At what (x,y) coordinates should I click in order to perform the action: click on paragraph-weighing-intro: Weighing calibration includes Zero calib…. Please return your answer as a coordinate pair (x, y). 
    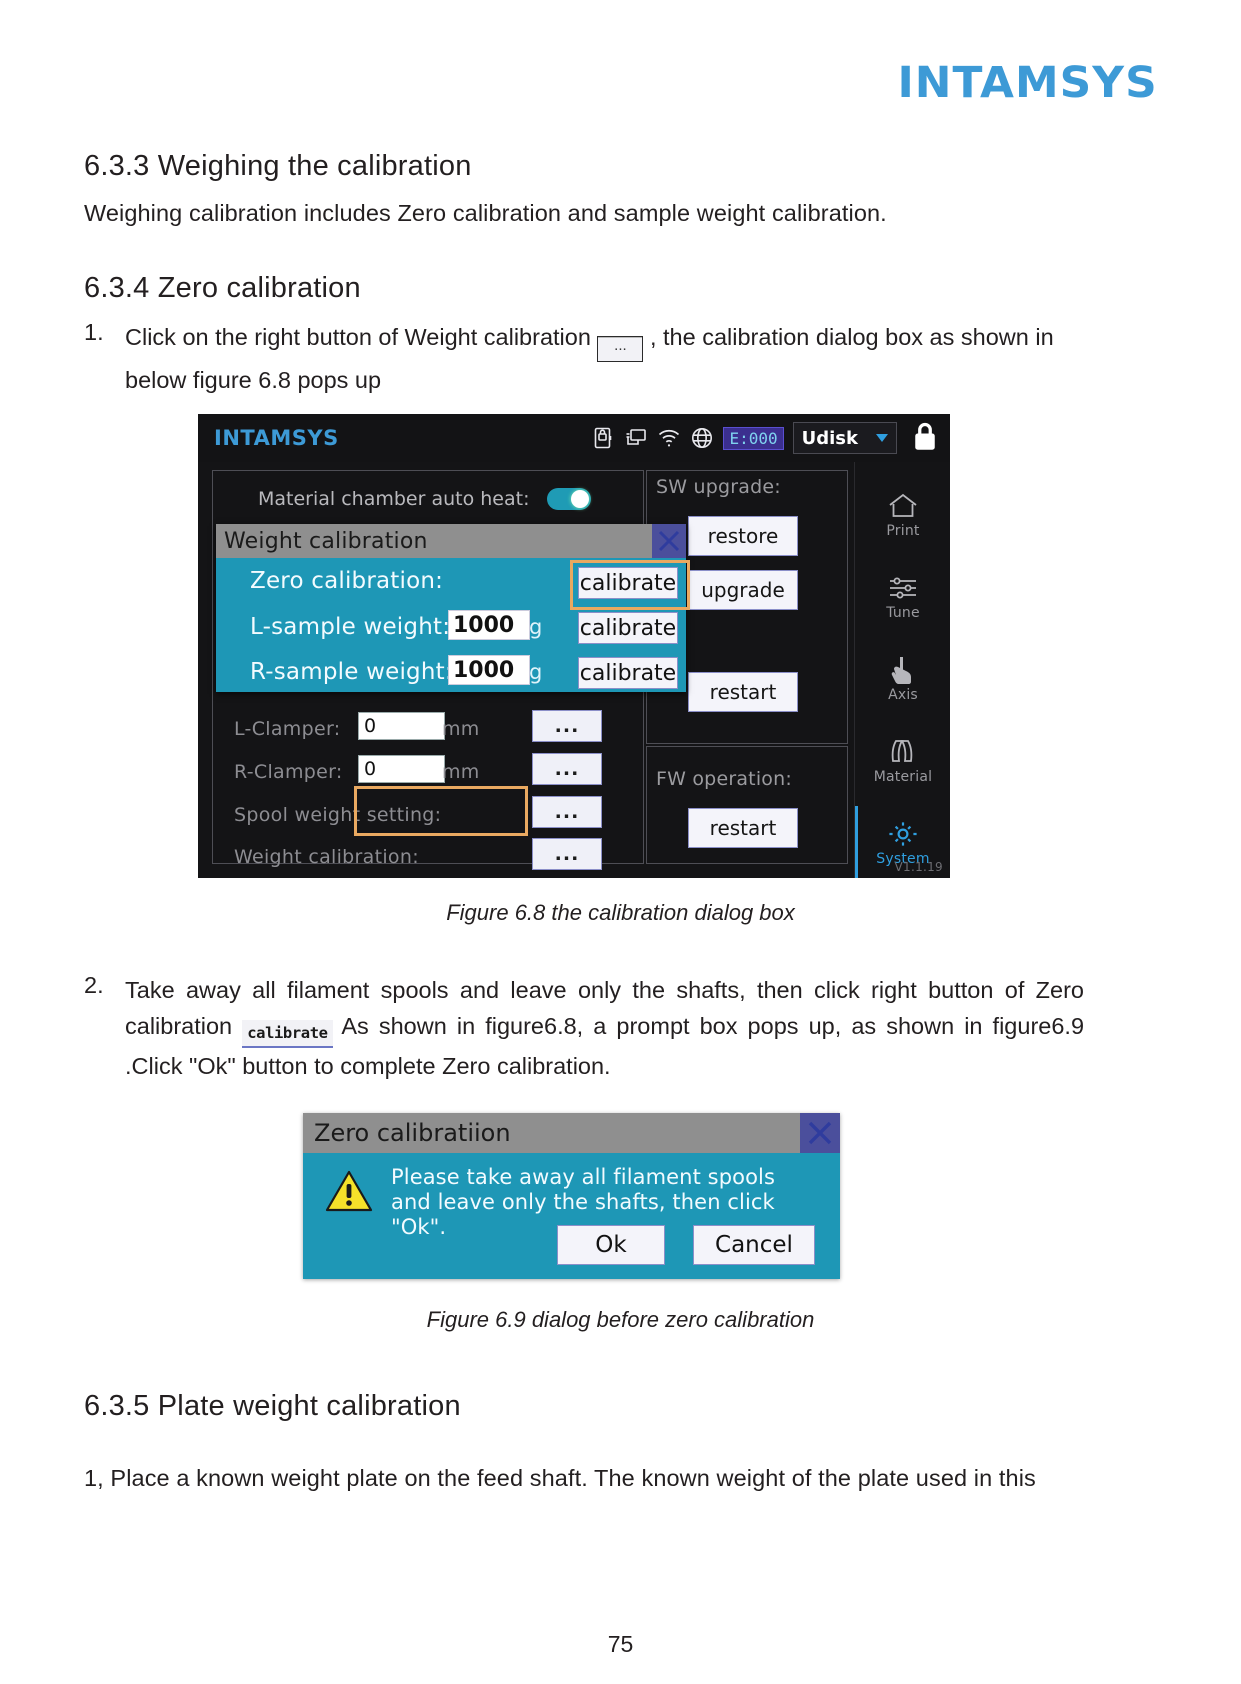
    Looking at the image, I should click on (485, 213).